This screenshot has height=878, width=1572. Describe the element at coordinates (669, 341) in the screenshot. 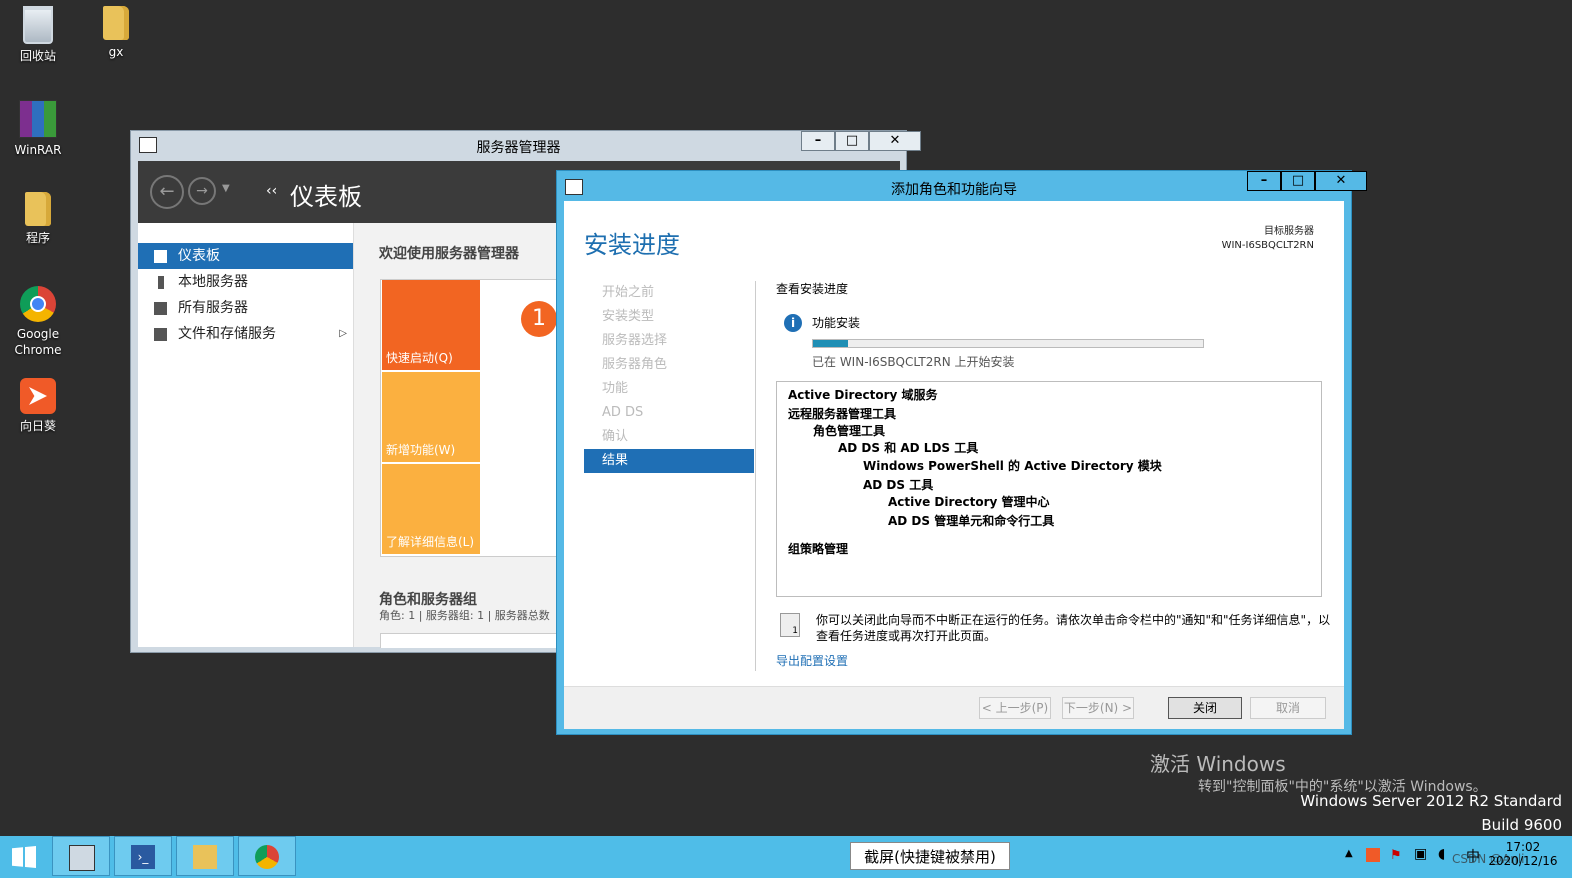

I see `step-server-selection: 服务器选择` at that location.